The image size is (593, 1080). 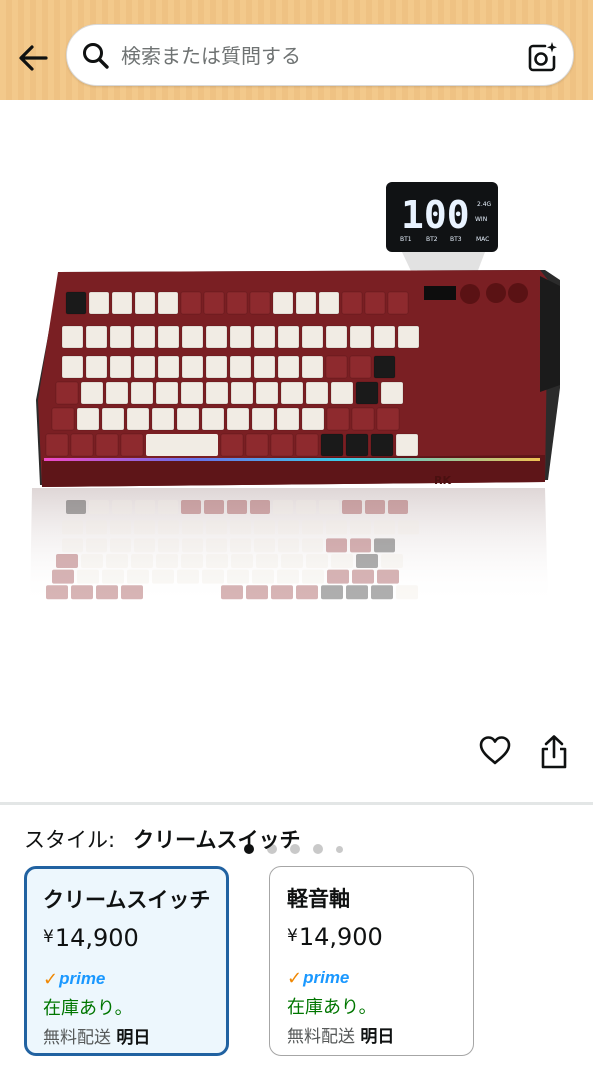 What do you see at coordinates (126, 961) in the screenshot?
I see `variant-option-cream-switch: クリームスイッチ ¥14,900 ✓ prime 在庫あり。 無料配送 明日` at bounding box center [126, 961].